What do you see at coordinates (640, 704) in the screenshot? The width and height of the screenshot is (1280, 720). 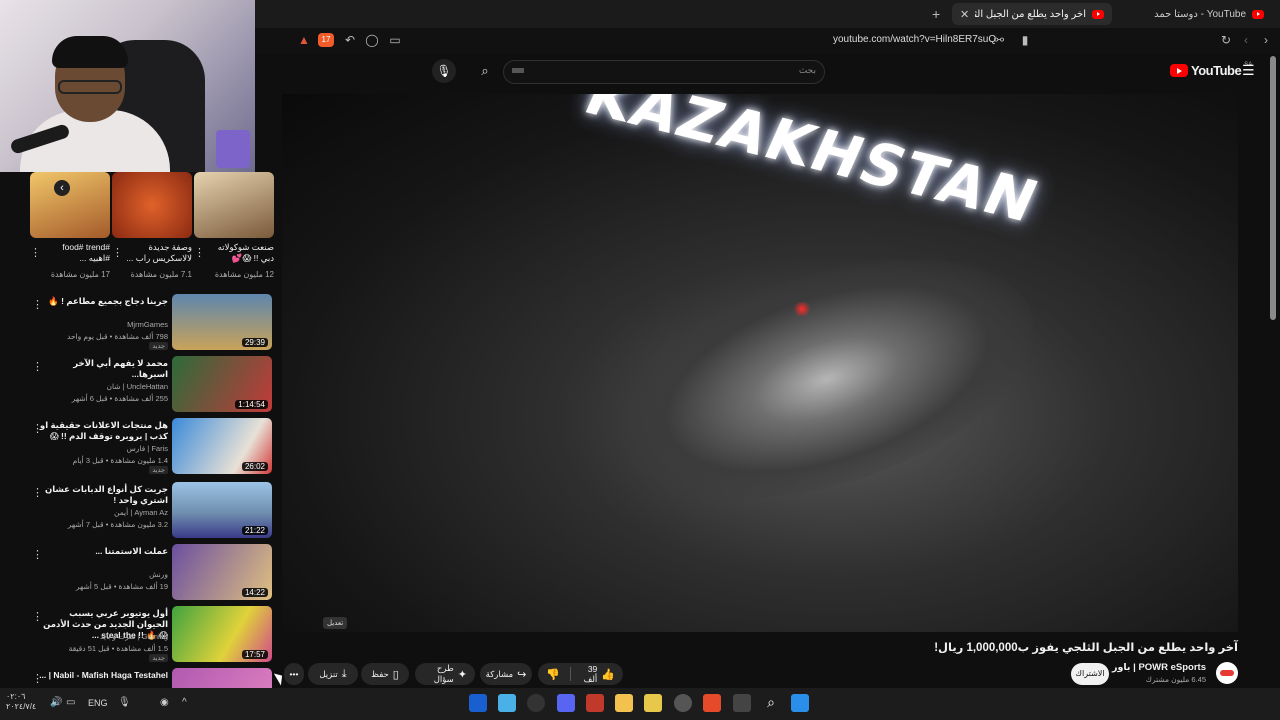 I see `taskbar` at bounding box center [640, 704].